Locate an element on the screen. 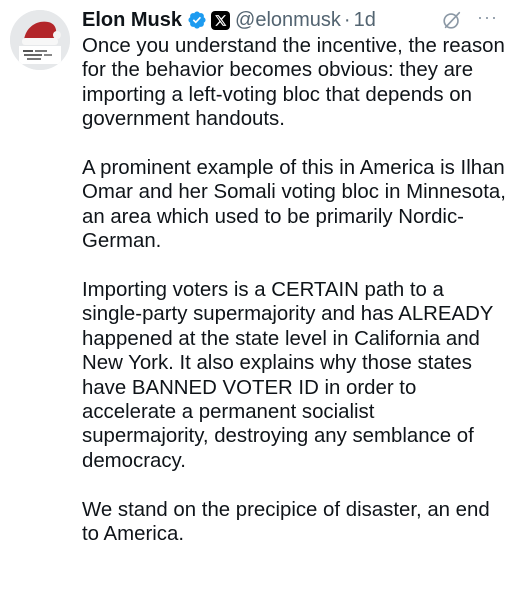  x-logo-badge-icon is located at coordinates (221, 20).